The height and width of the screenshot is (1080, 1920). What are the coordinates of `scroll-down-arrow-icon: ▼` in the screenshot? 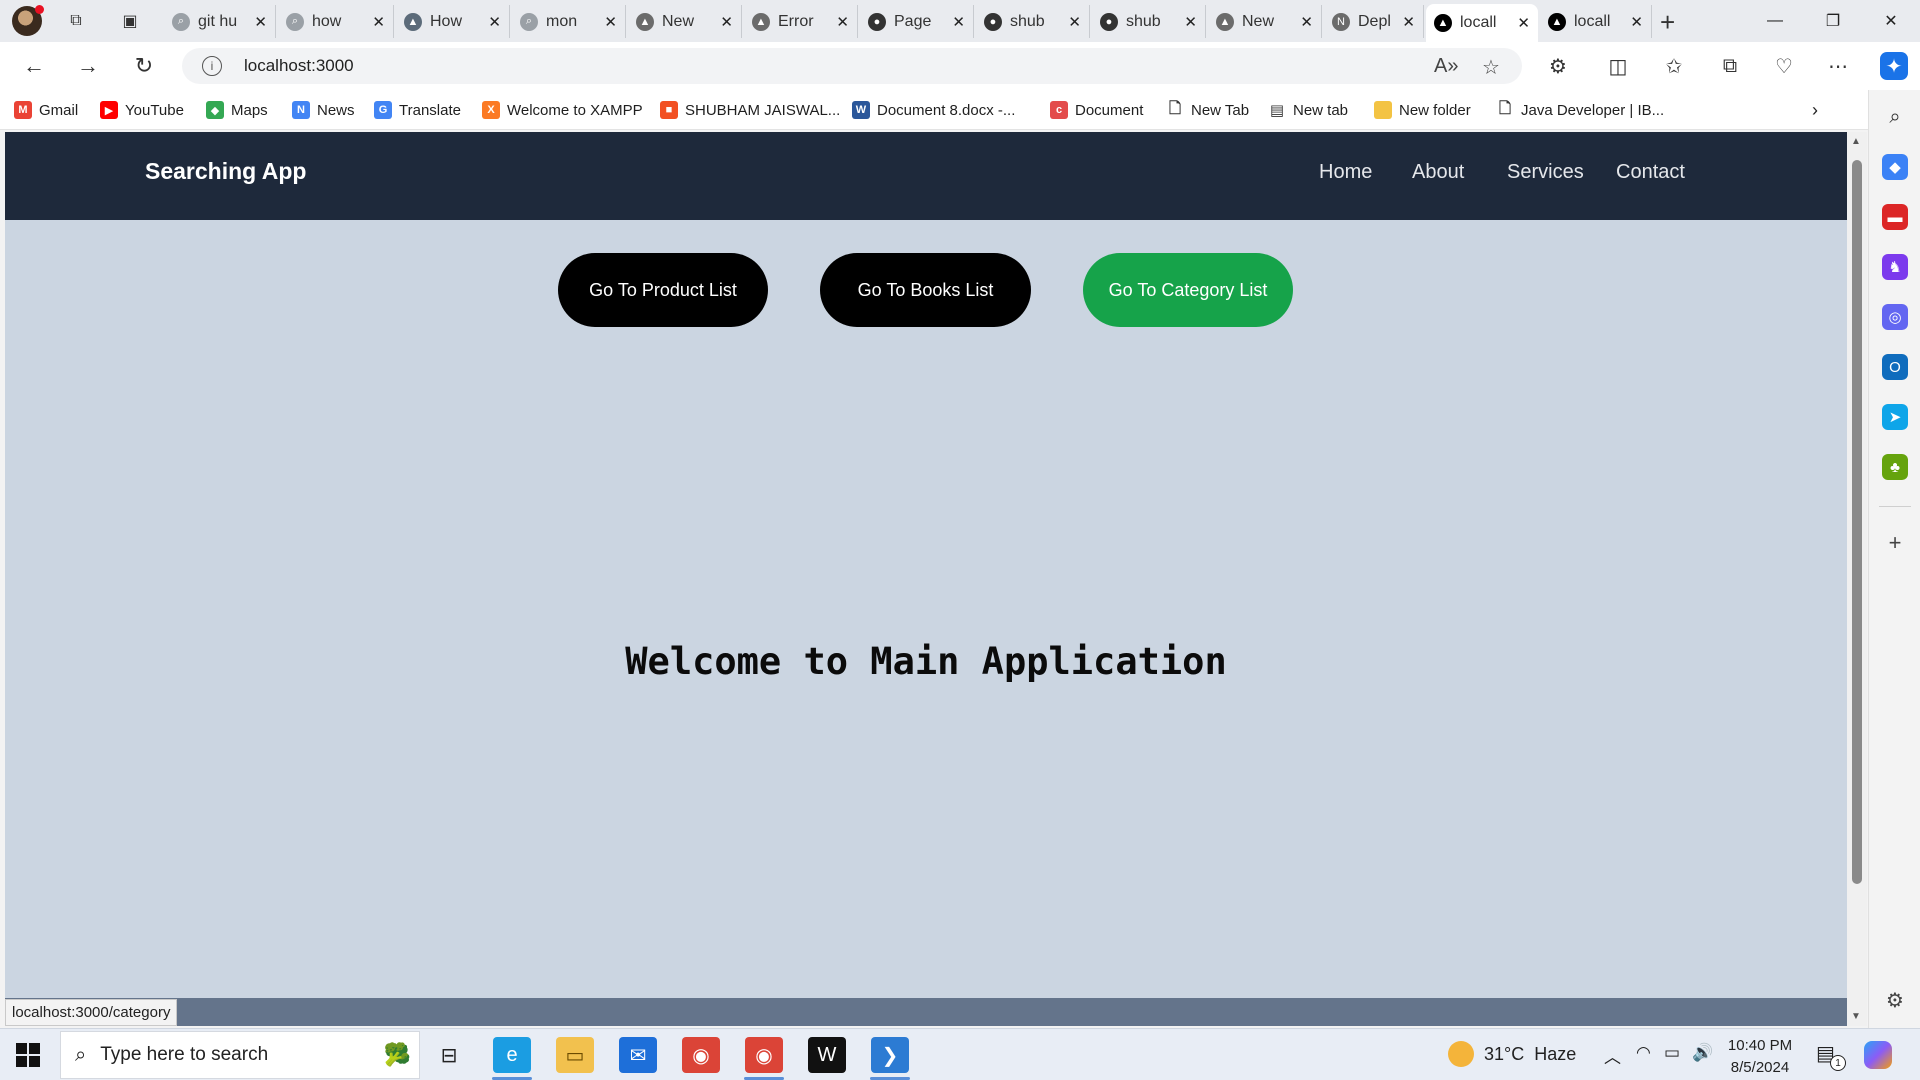 It's located at (1856, 1016).